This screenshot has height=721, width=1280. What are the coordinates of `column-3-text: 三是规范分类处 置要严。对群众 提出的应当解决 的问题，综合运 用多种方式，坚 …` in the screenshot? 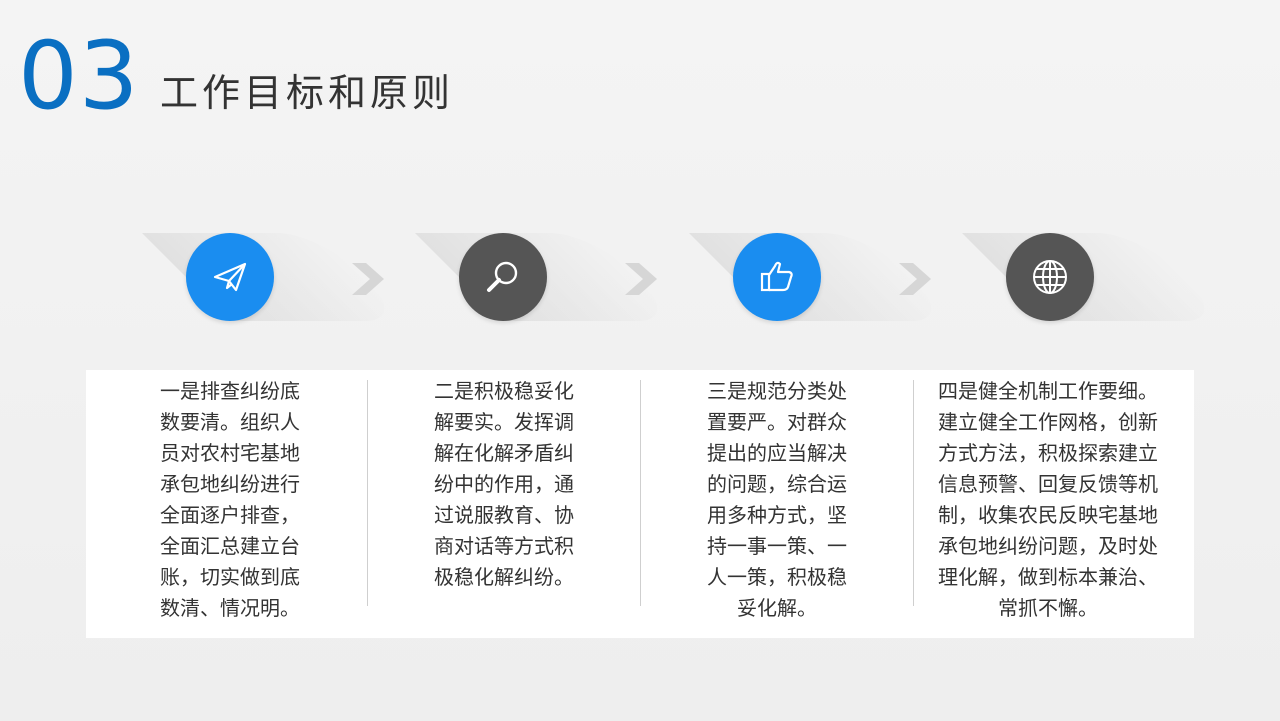 It's located at (777, 499).